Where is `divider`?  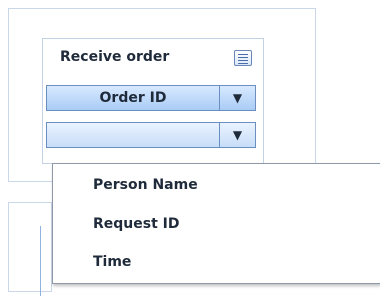 divider is located at coordinates (40, 261).